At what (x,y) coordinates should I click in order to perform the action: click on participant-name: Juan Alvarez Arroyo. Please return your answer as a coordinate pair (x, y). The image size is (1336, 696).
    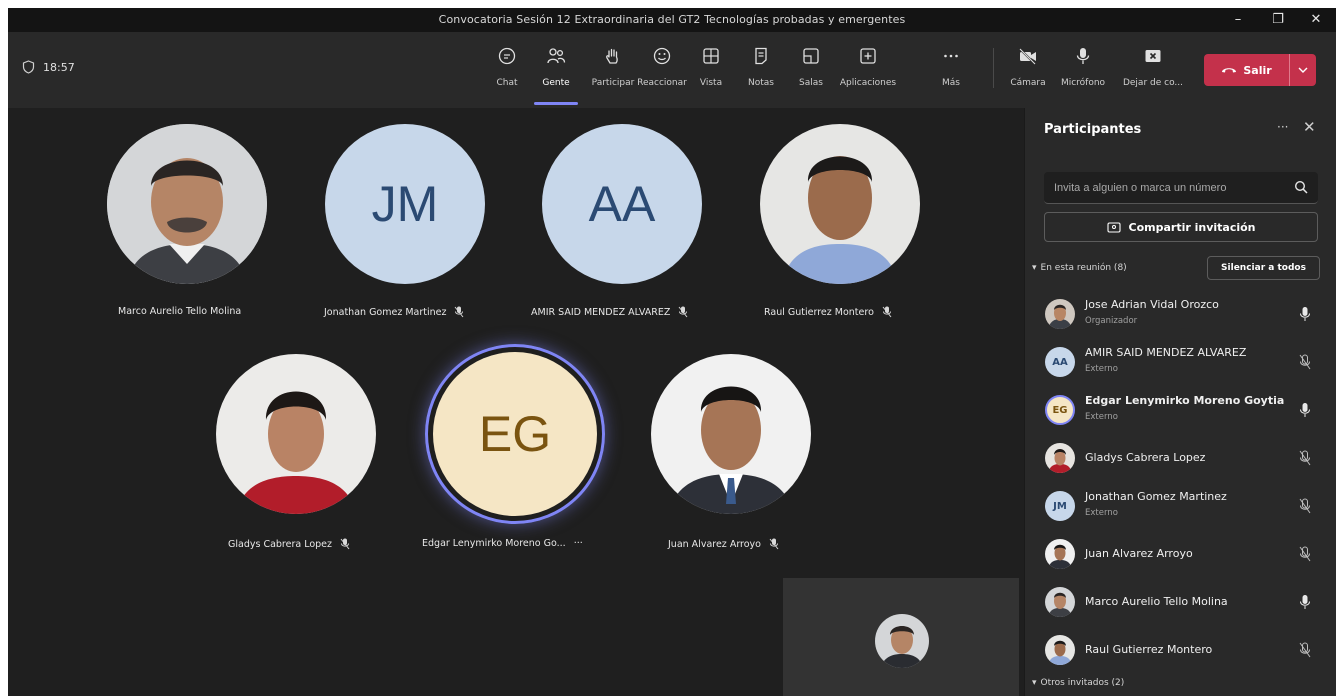
    Looking at the image, I should click on (1139, 553).